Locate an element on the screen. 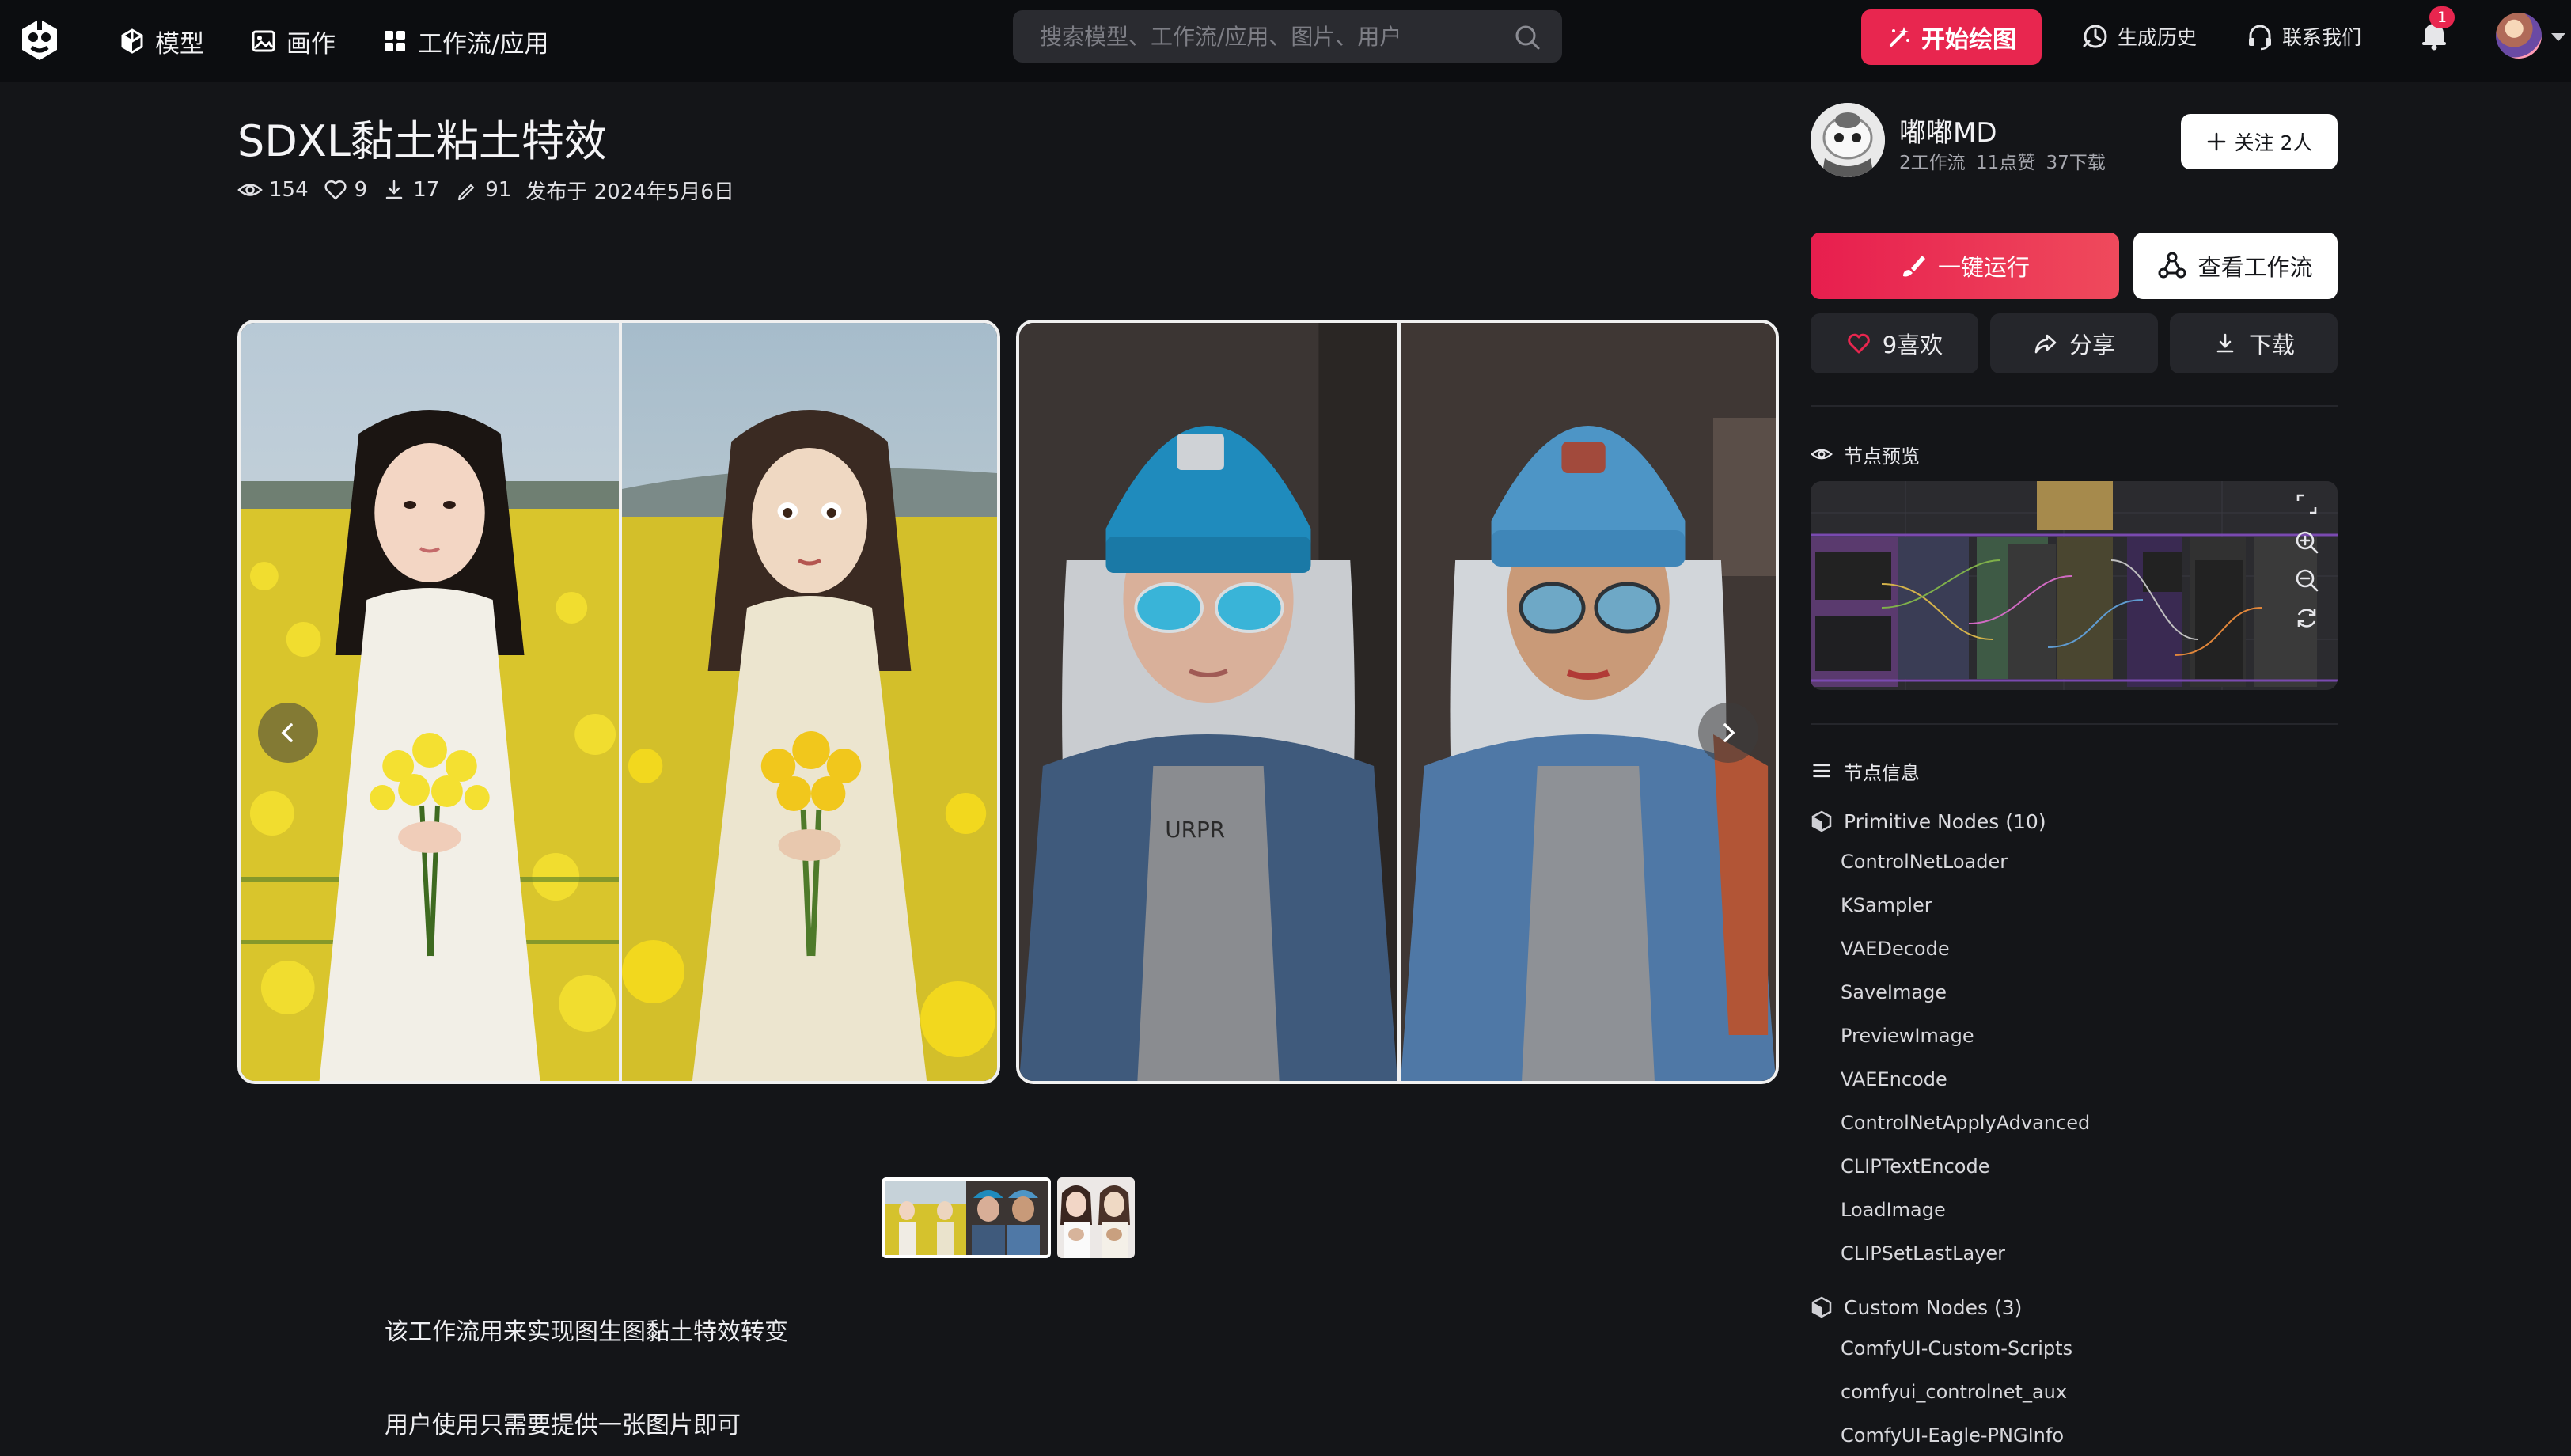  history-icon is located at coordinates (2095, 36).